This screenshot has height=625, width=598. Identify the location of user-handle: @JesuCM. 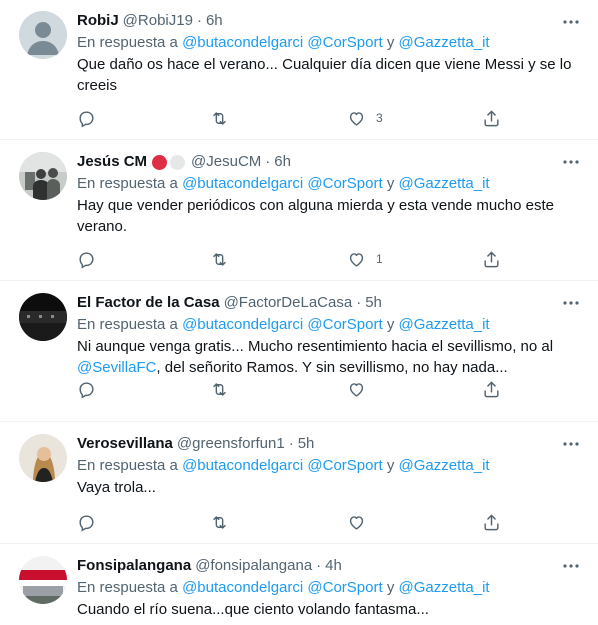
(226, 162).